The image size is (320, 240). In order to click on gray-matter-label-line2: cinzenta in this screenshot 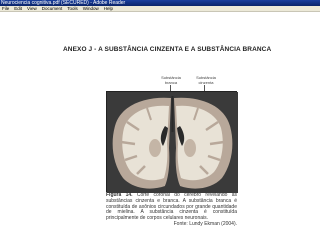, I will do `click(206, 82)`.